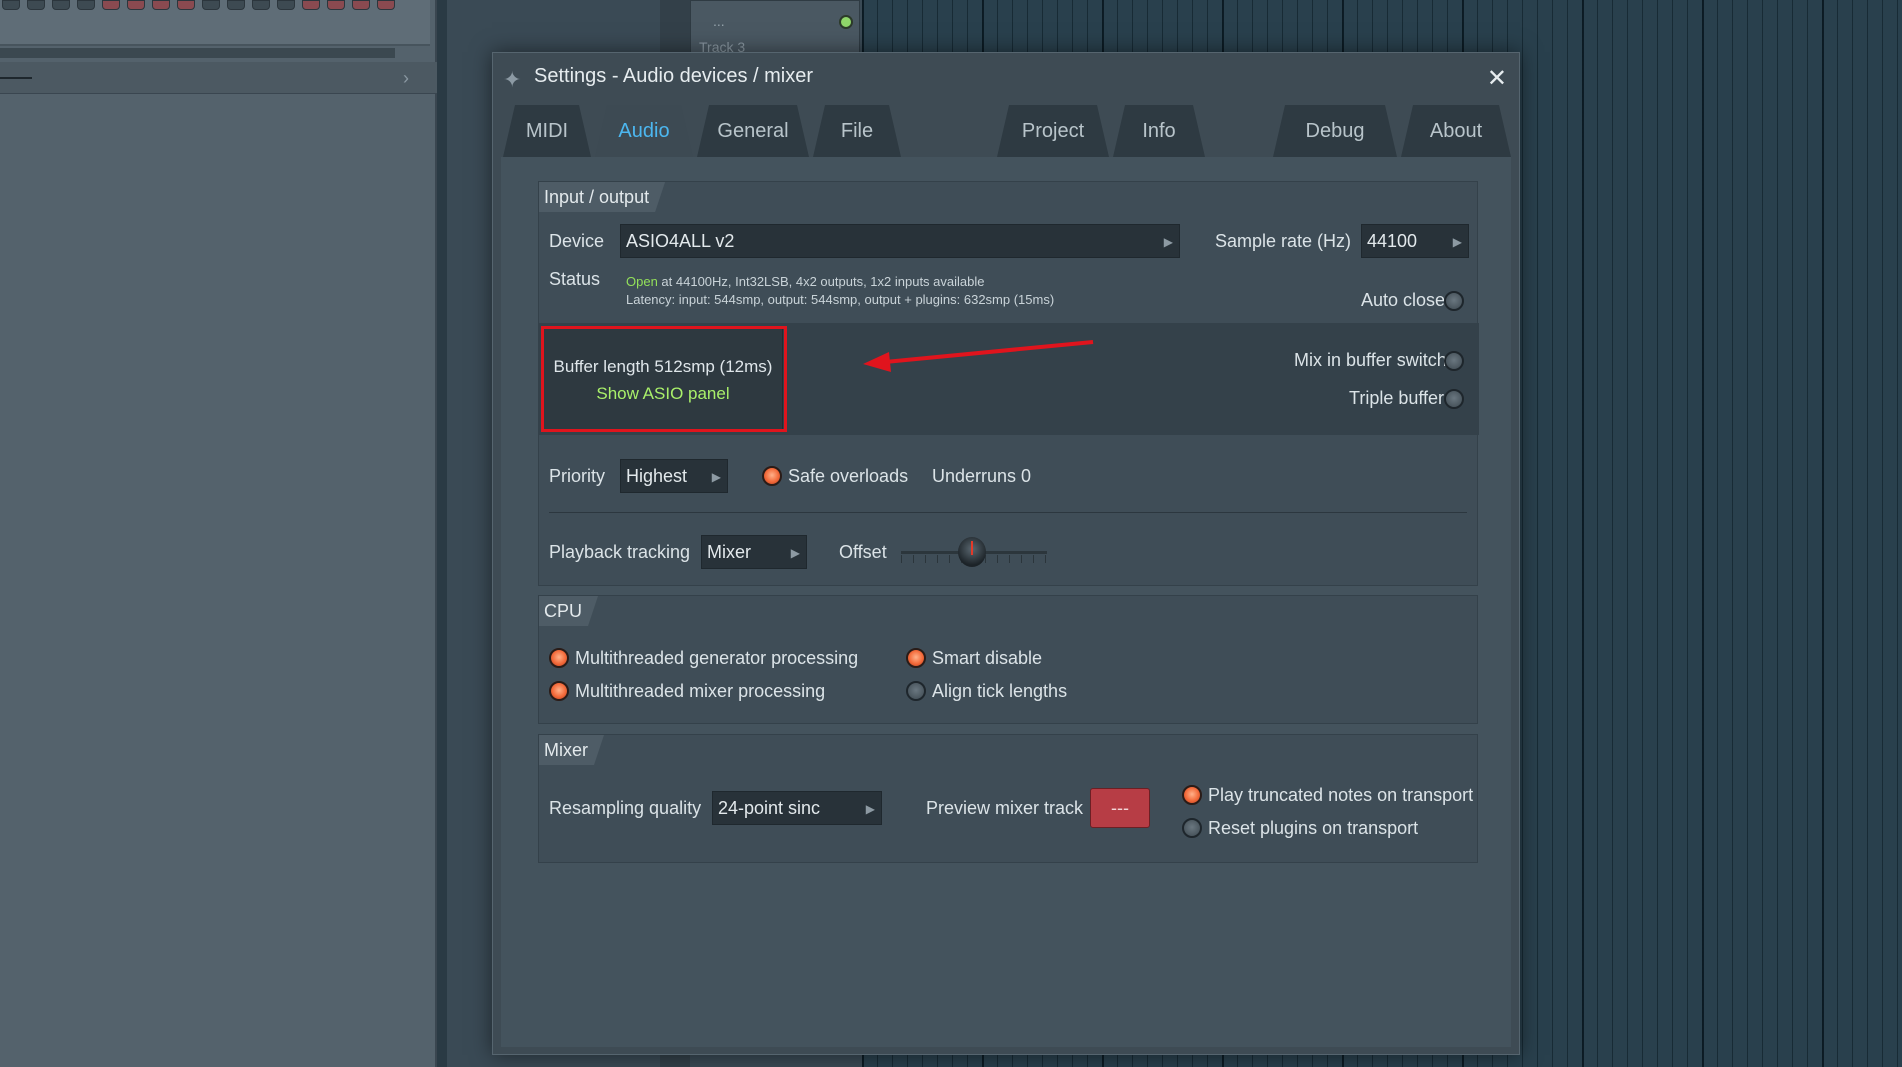 Image resolution: width=1902 pixels, height=1067 pixels. What do you see at coordinates (1454, 361) in the screenshot?
I see `mix-in-buffer-switch-radio` at bounding box center [1454, 361].